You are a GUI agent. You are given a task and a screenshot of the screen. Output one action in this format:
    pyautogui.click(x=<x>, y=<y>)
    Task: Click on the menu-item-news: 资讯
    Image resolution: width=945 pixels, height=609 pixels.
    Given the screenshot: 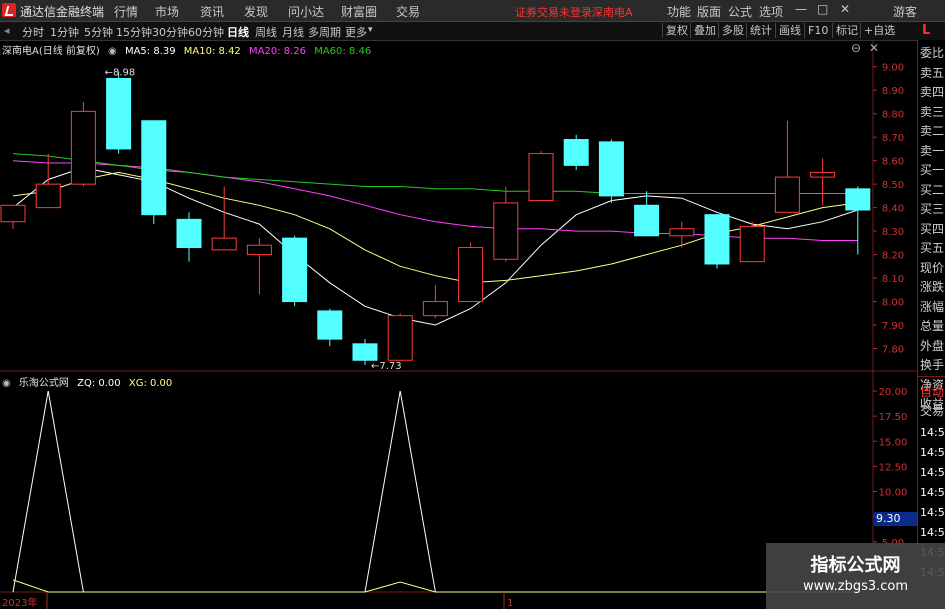 What is the action you would take?
    pyautogui.click(x=212, y=11)
    